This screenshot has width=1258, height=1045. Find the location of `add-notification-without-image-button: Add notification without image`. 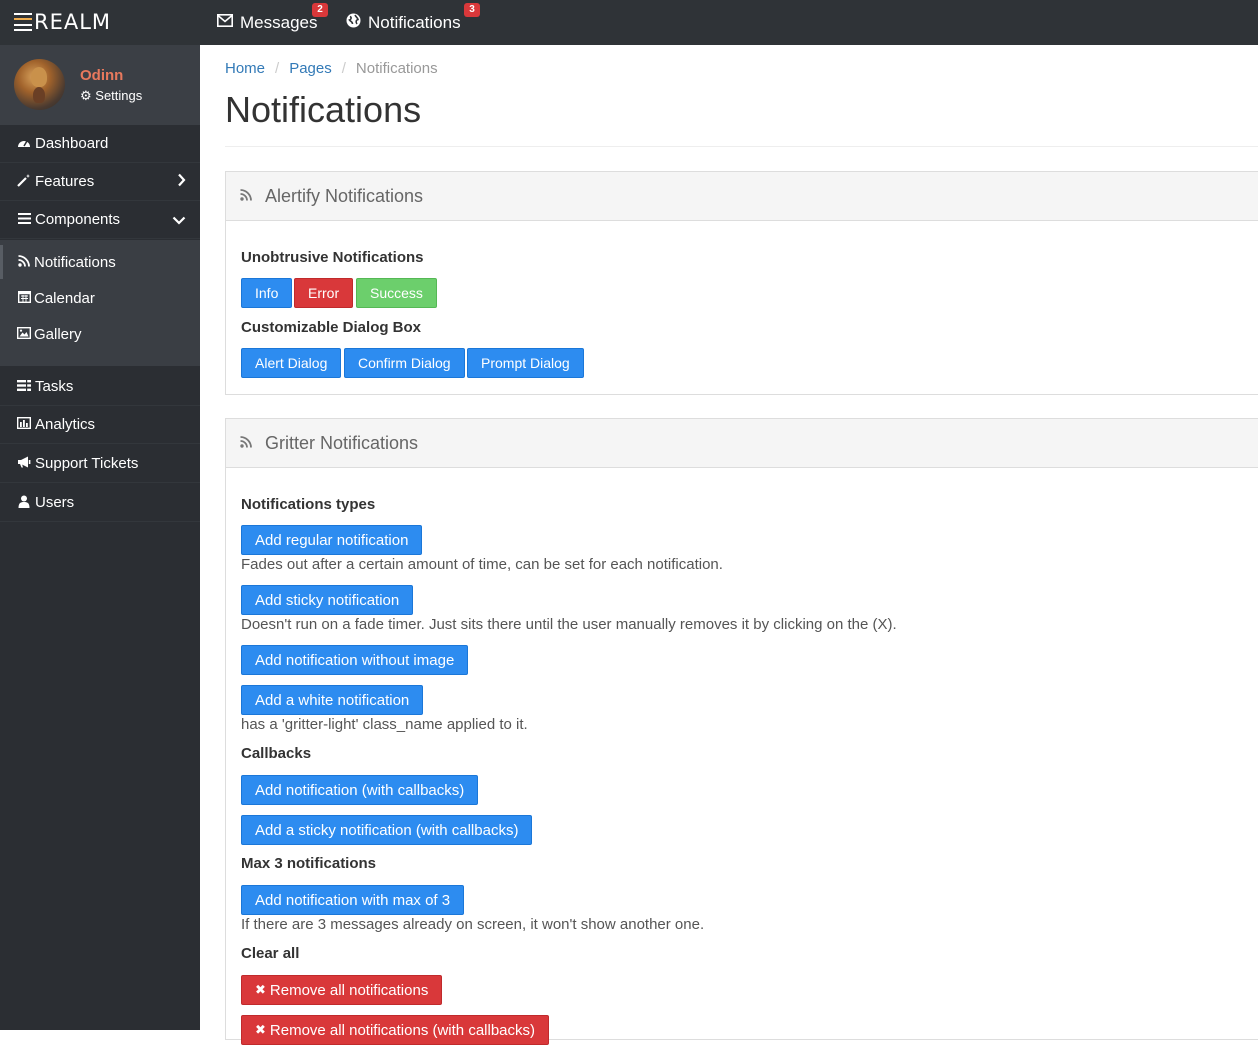

add-notification-without-image-button: Add notification without image is located at coordinates (355, 660).